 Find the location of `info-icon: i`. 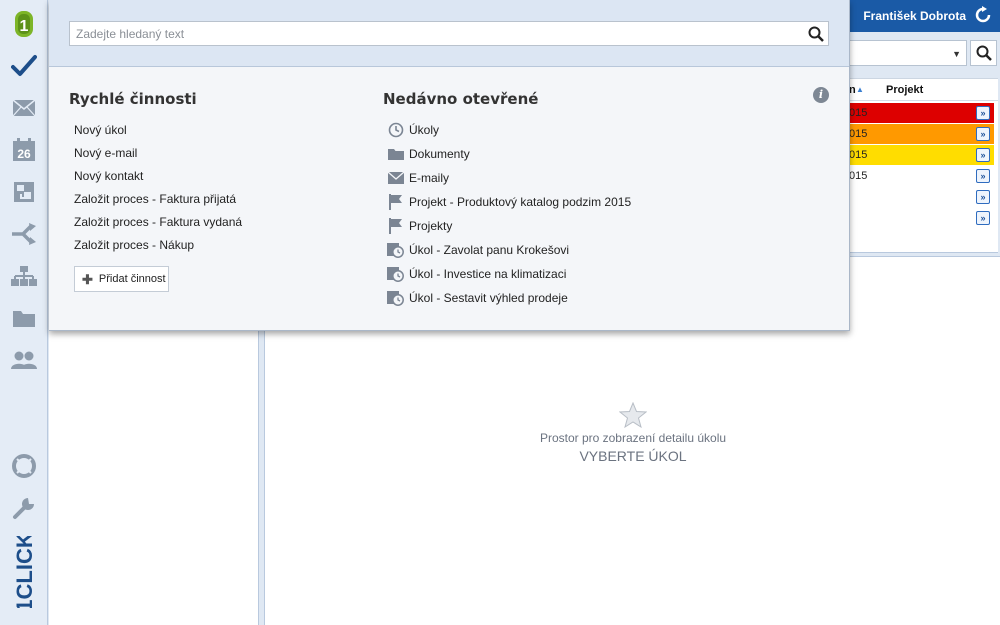

info-icon: i is located at coordinates (821, 95).